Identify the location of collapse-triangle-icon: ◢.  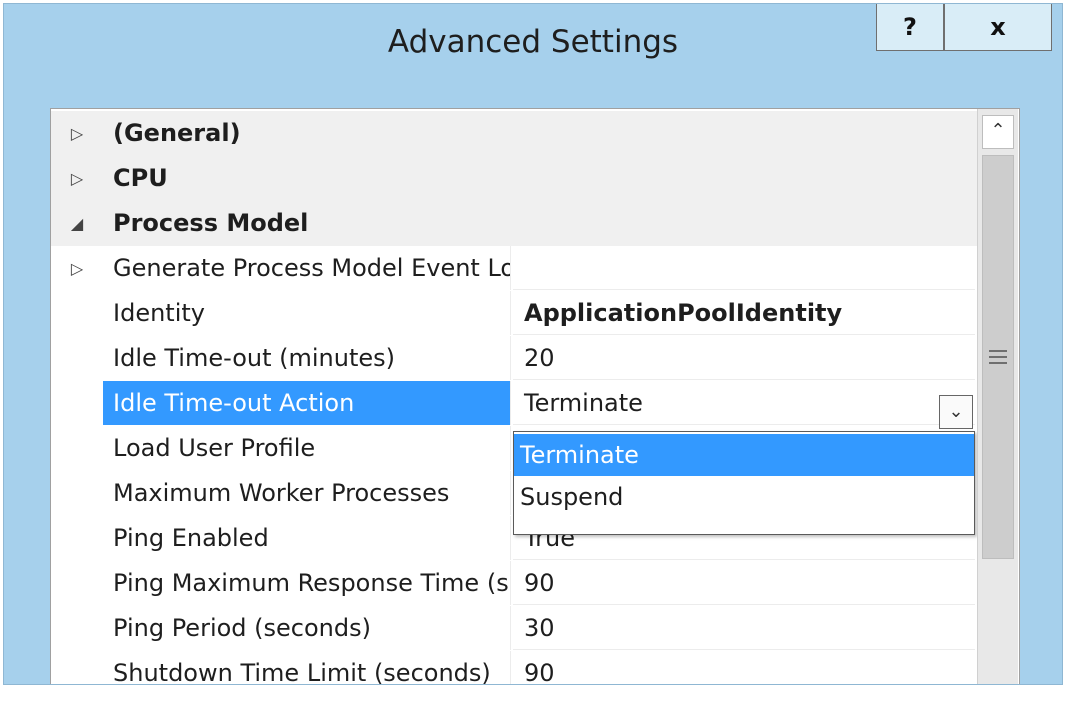
(77, 223).